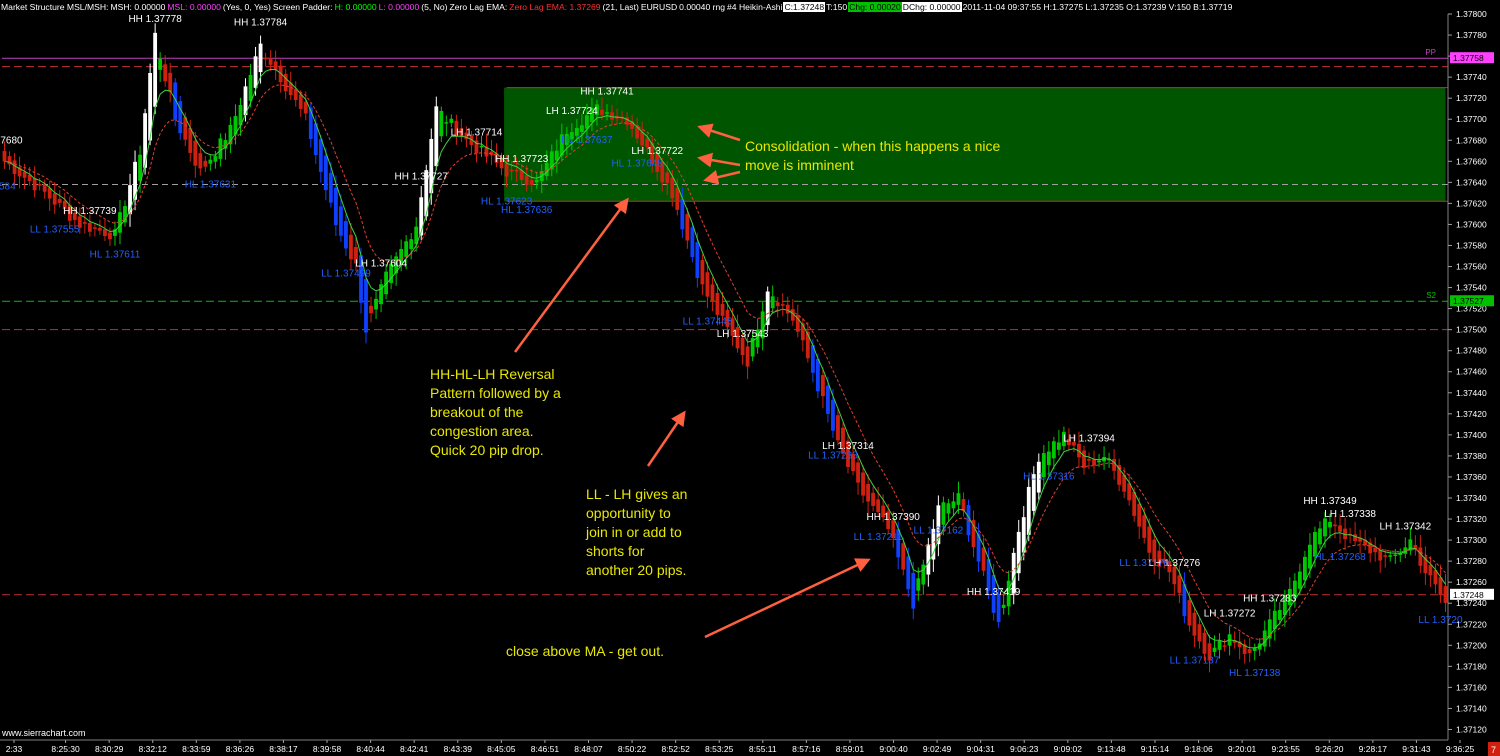 Image resolution: width=1500 pixels, height=756 pixels. What do you see at coordinates (1270, 598) in the screenshot?
I see `swing-label: HH 1.37283` at bounding box center [1270, 598].